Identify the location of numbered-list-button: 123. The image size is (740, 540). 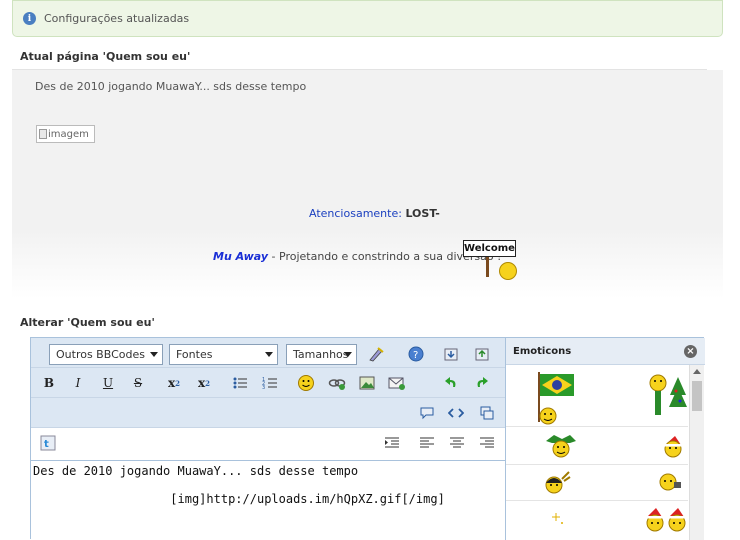
(270, 383).